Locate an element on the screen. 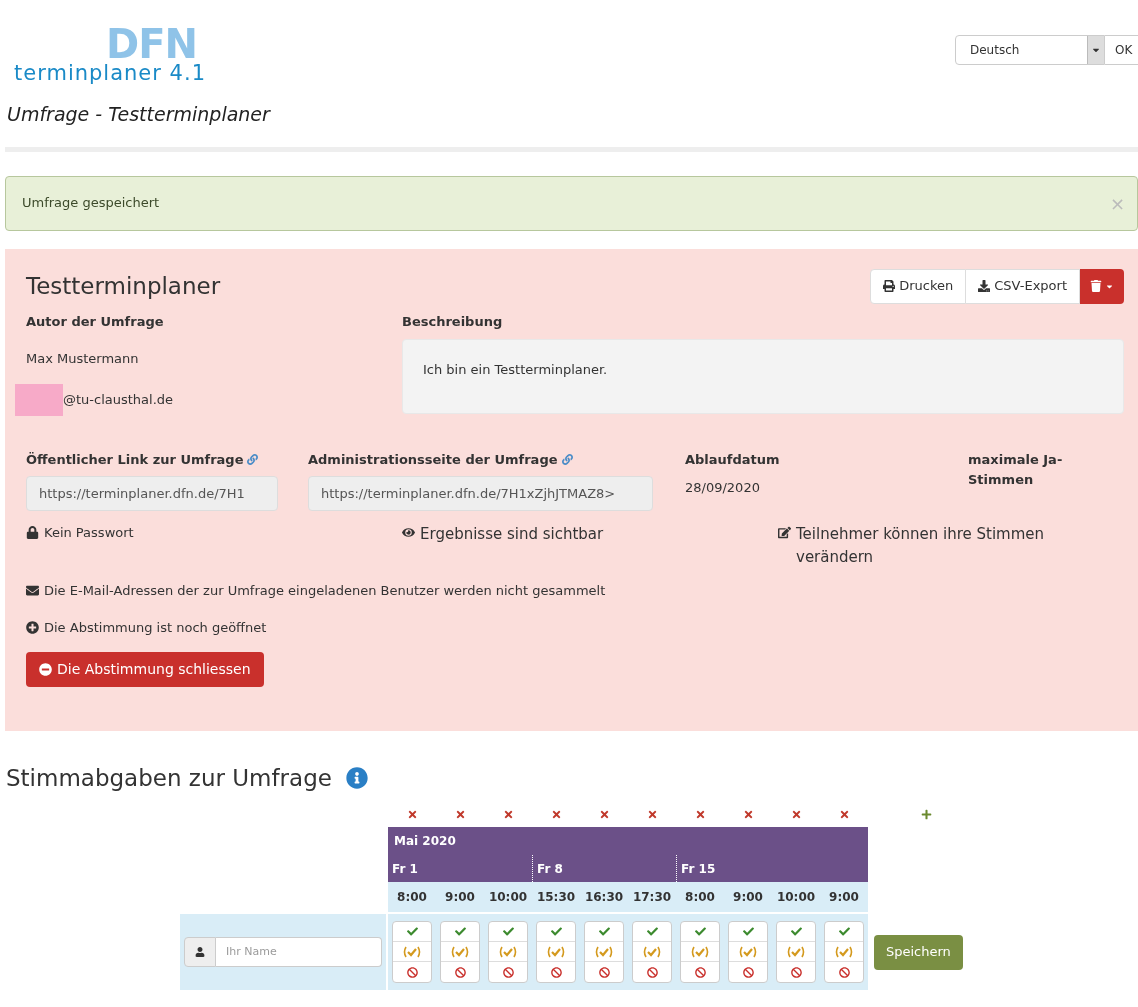 The width and height of the screenshot is (1138, 1007). description-label: Beschreibung is located at coordinates (453, 321).